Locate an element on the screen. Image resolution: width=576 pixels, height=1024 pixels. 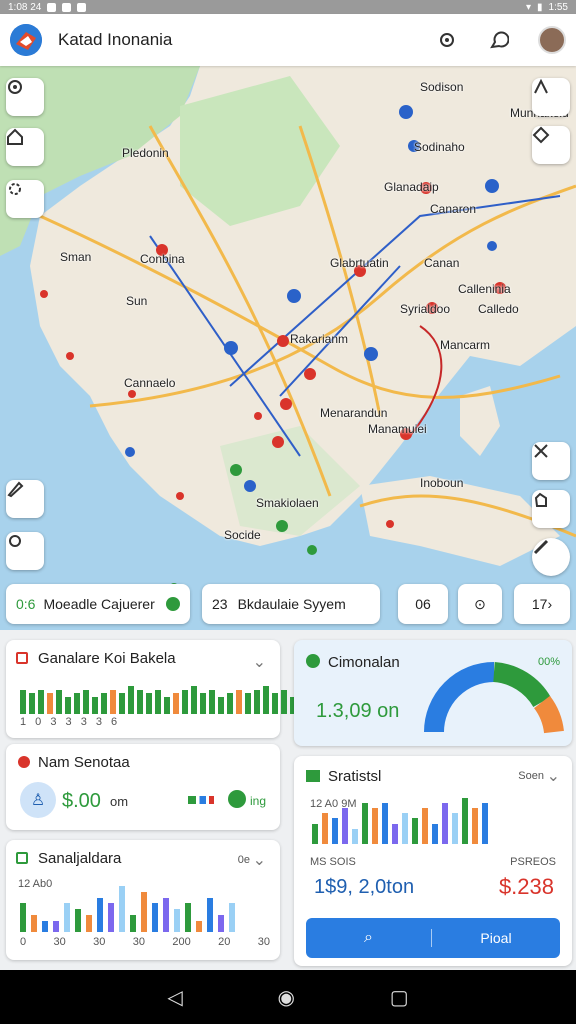
settings-button is located at coordinates (25, 551).